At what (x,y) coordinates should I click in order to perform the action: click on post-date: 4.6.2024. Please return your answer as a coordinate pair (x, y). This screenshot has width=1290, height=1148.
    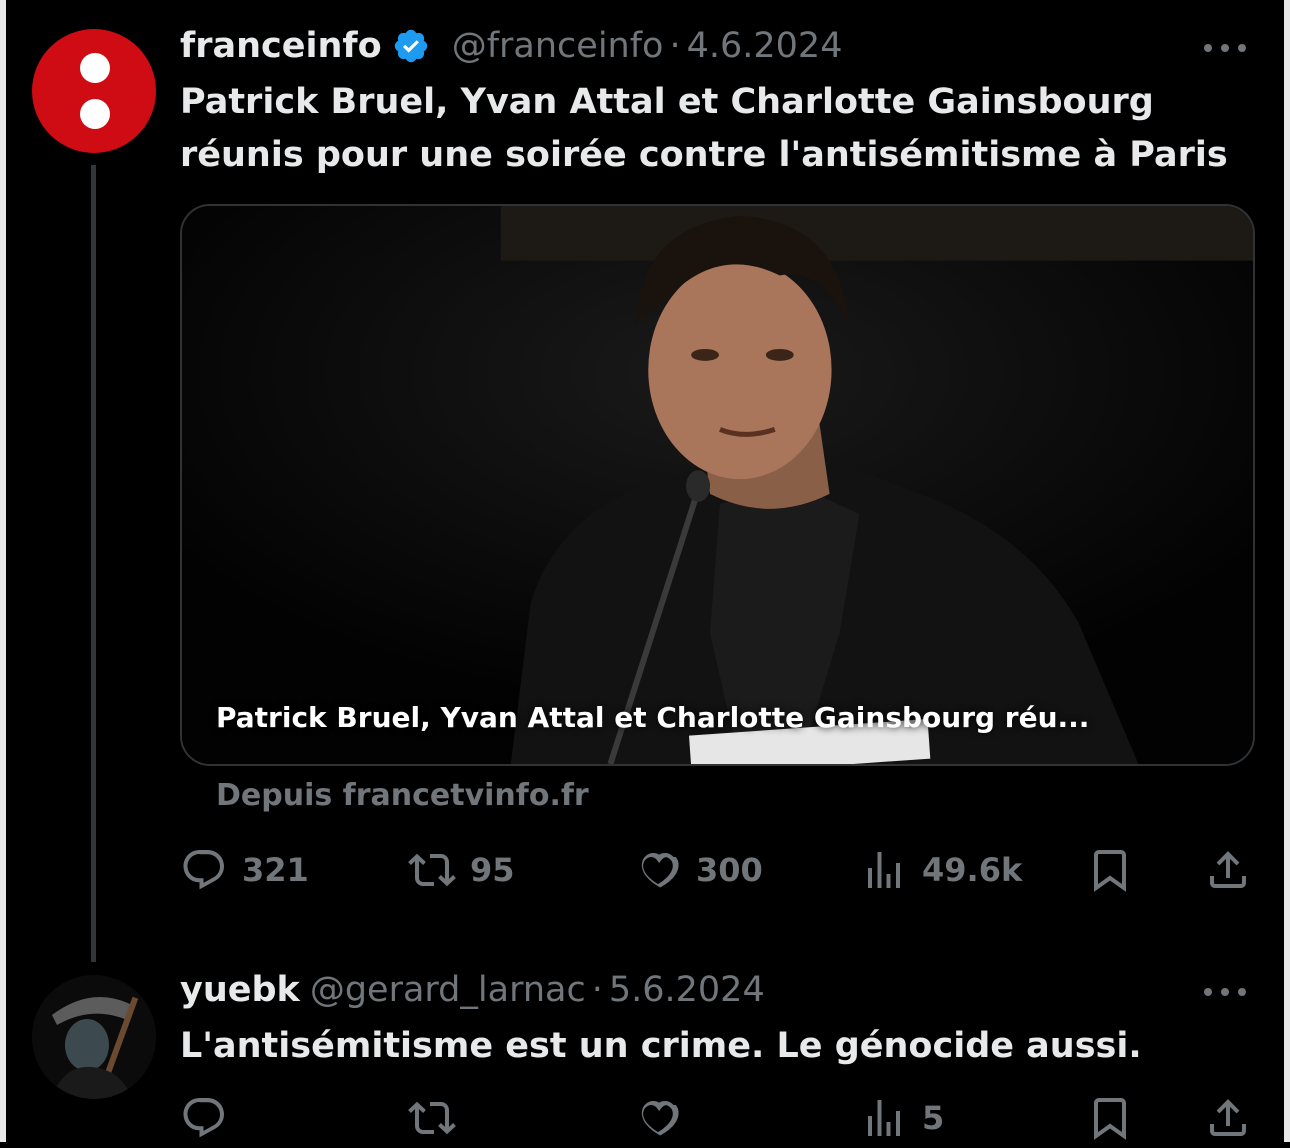
    Looking at the image, I should click on (765, 46).